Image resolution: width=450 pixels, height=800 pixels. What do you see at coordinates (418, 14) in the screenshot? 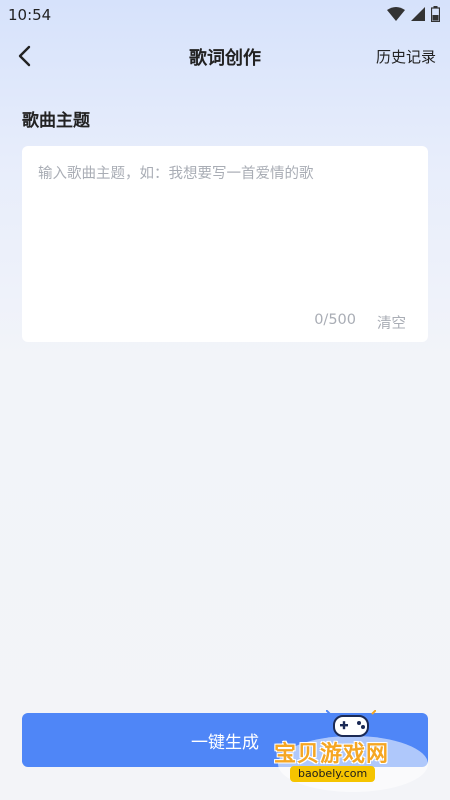
I see `signal-icon` at bounding box center [418, 14].